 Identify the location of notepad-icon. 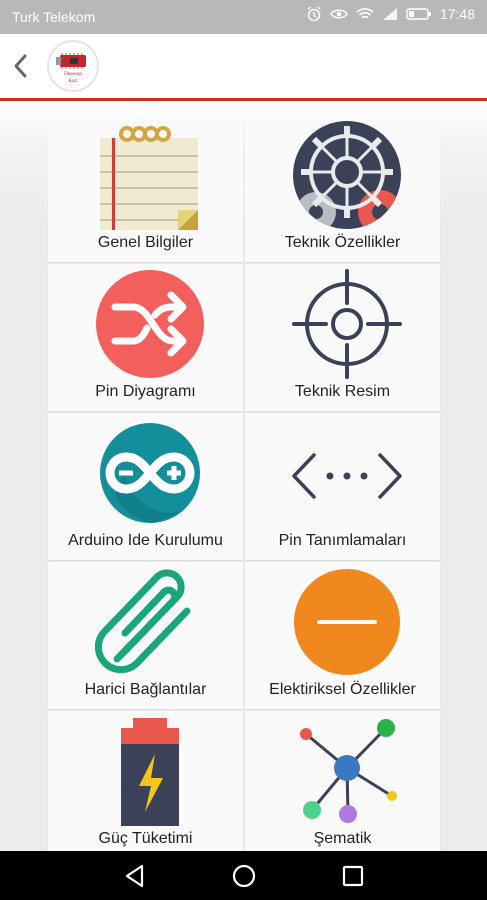
(149, 178).